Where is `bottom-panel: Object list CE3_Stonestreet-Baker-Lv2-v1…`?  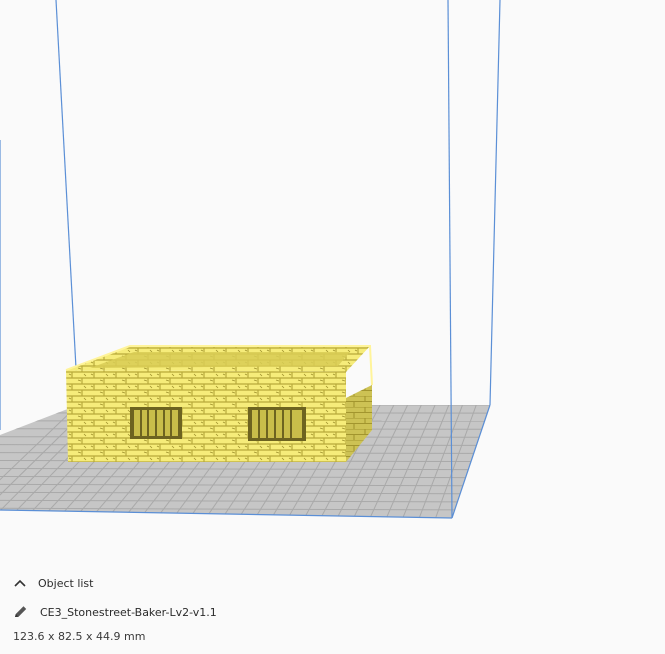
bottom-panel: Object list CE3_Stonestreet-Baker-Lv2-v1… is located at coordinates (332, 607).